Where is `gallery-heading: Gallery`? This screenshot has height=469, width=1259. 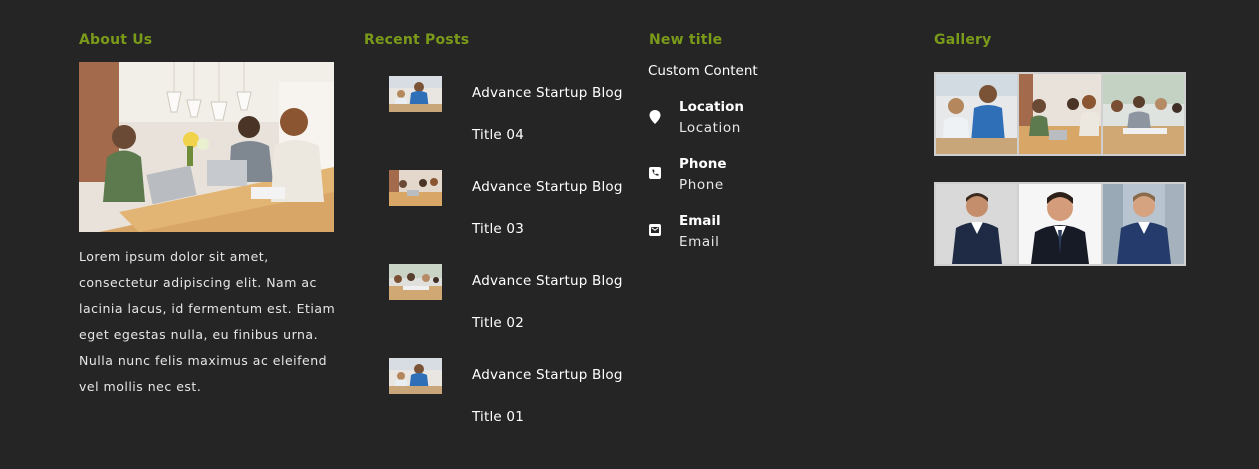 gallery-heading: Gallery is located at coordinates (963, 40).